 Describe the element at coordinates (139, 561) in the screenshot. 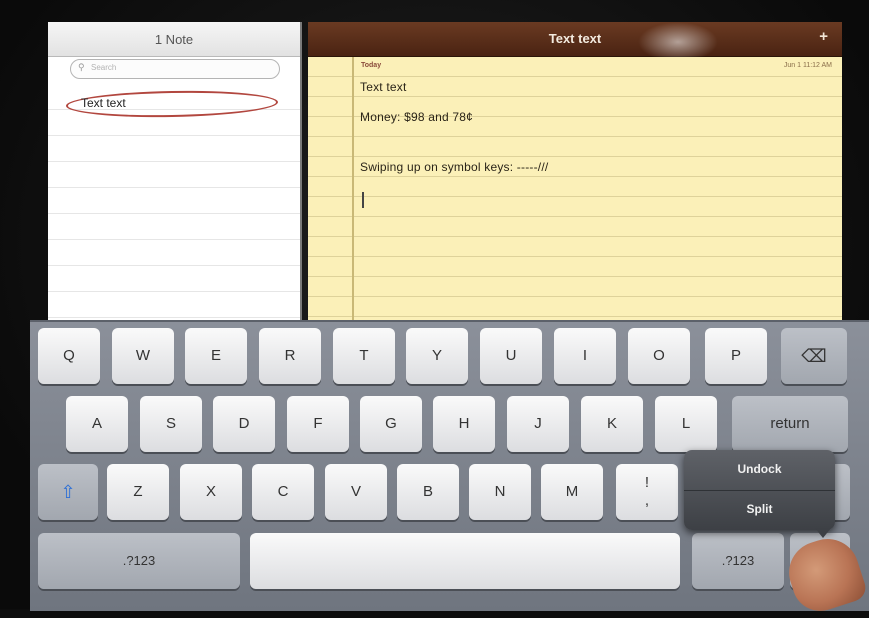

I see `numbers-key-left: .?123` at that location.